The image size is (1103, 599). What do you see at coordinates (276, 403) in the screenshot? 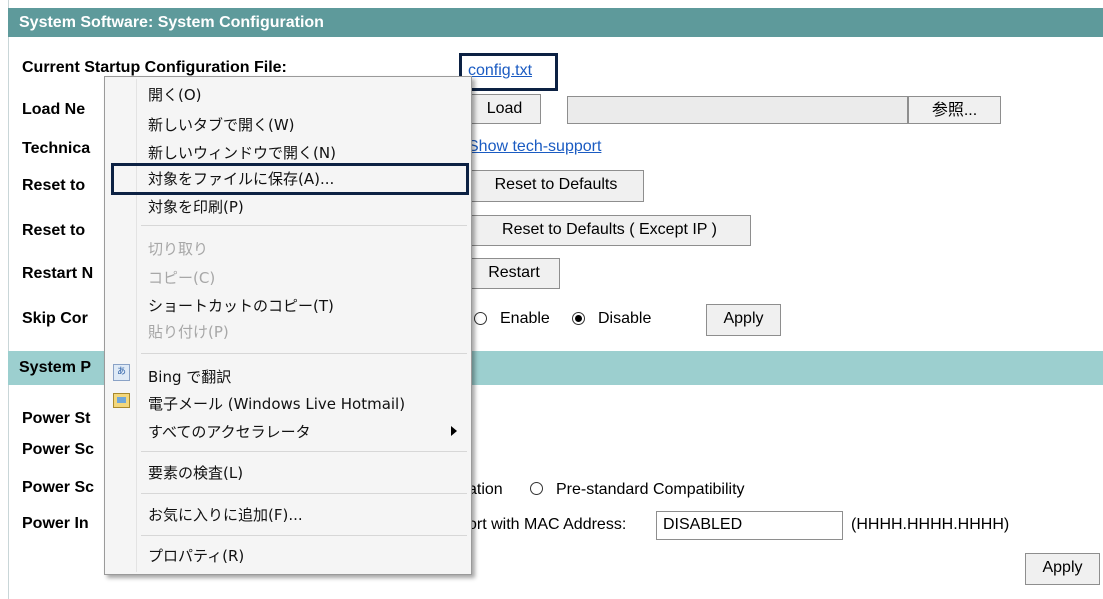
I see `menu-item-email-hotmail: 電子メール (Windows Live Hotmail)` at bounding box center [276, 403].